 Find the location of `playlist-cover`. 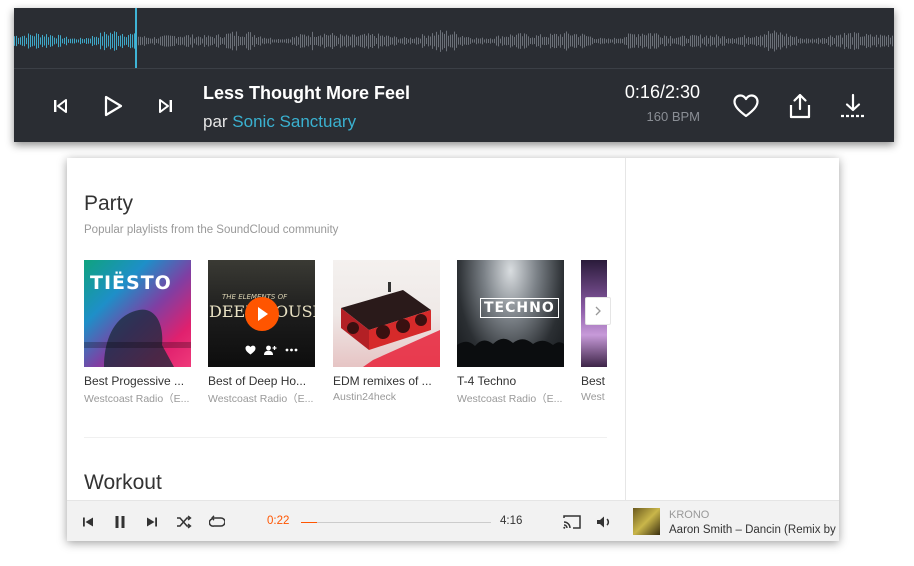

playlist-cover is located at coordinates (386, 313).